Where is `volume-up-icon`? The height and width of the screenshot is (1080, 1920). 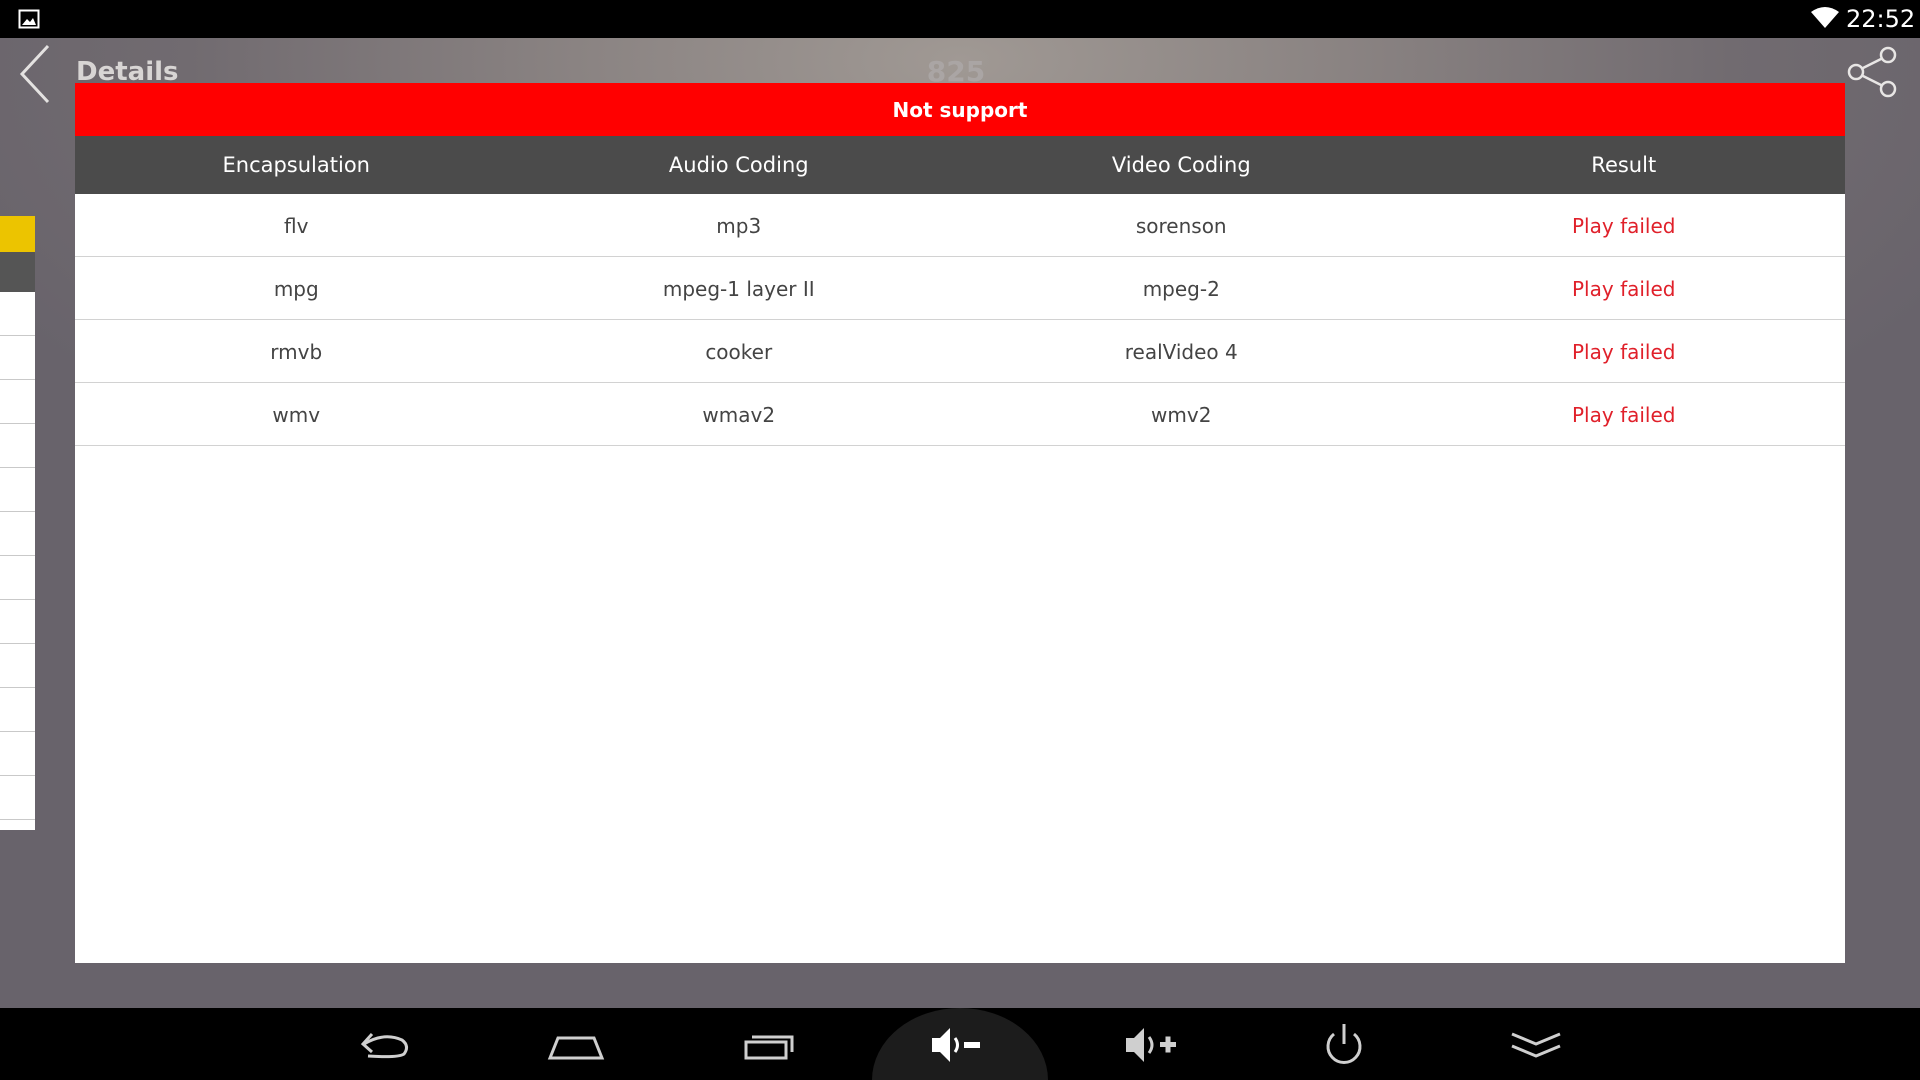
volume-up-icon is located at coordinates (1152, 1045).